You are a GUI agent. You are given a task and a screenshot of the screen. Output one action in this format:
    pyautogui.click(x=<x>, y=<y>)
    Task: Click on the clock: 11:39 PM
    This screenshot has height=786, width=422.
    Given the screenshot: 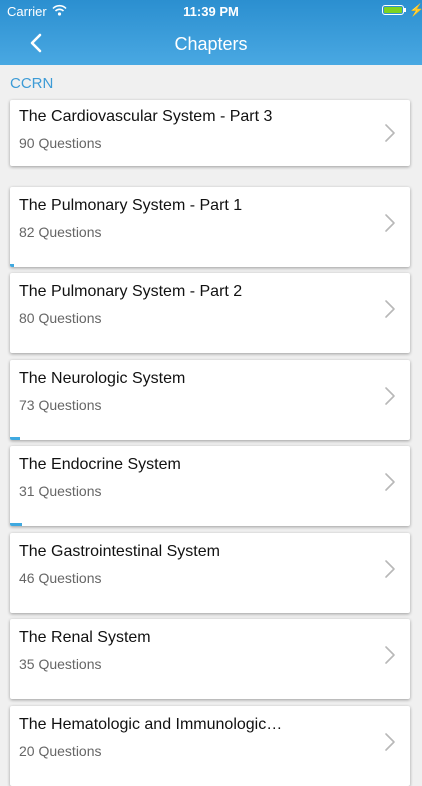 What is the action you would take?
    pyautogui.click(x=211, y=11)
    